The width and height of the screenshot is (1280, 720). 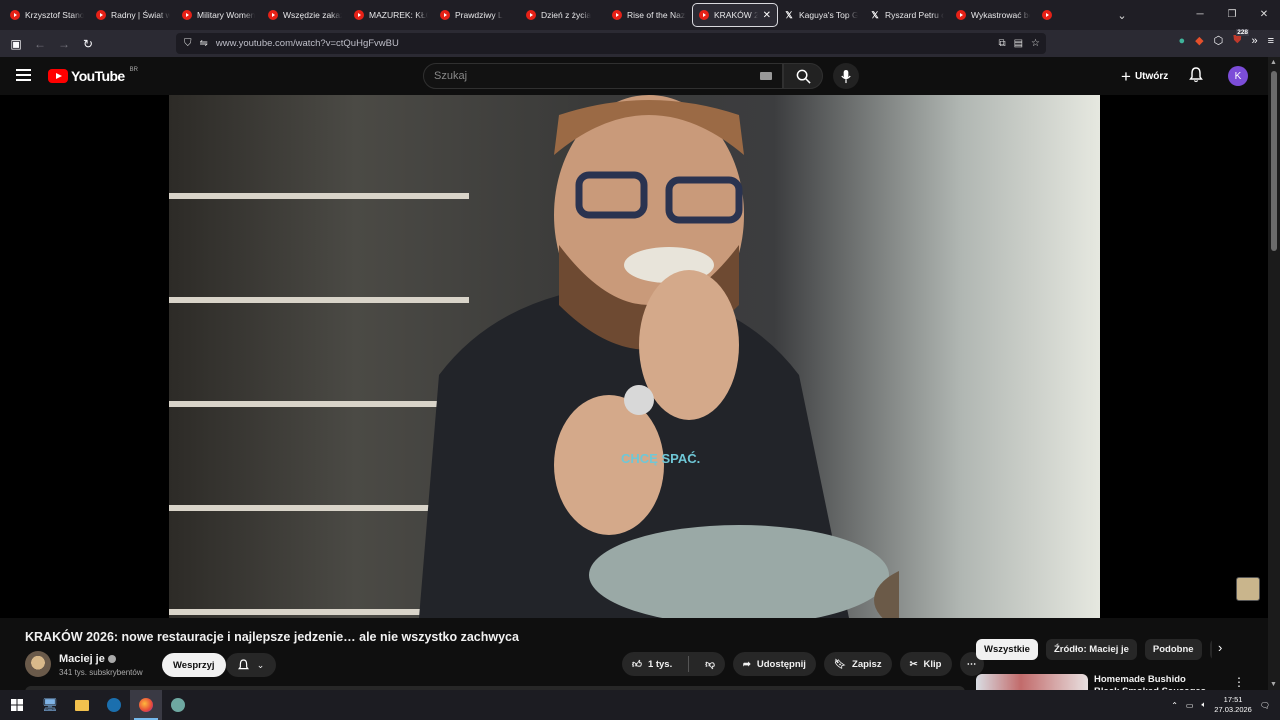 I want to click on ublock-extension-icon: ⛊ 228, so click(x=1241, y=38).